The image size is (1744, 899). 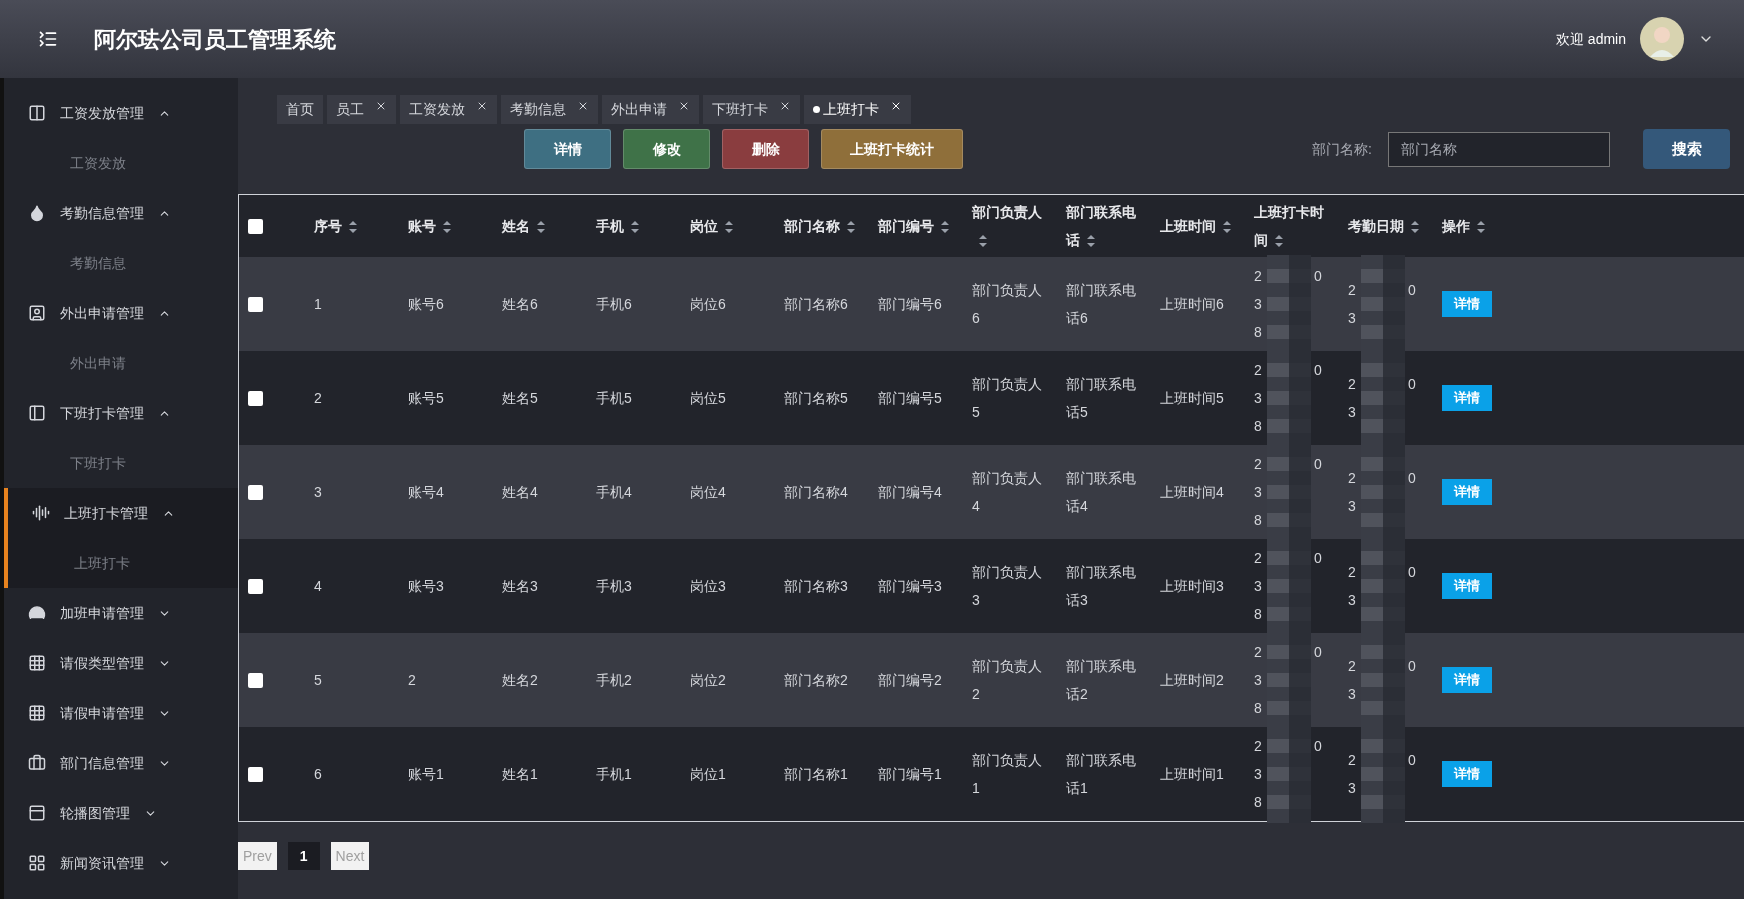 What do you see at coordinates (1196, 226) in the screenshot?
I see `column-header: 上班时间` at bounding box center [1196, 226].